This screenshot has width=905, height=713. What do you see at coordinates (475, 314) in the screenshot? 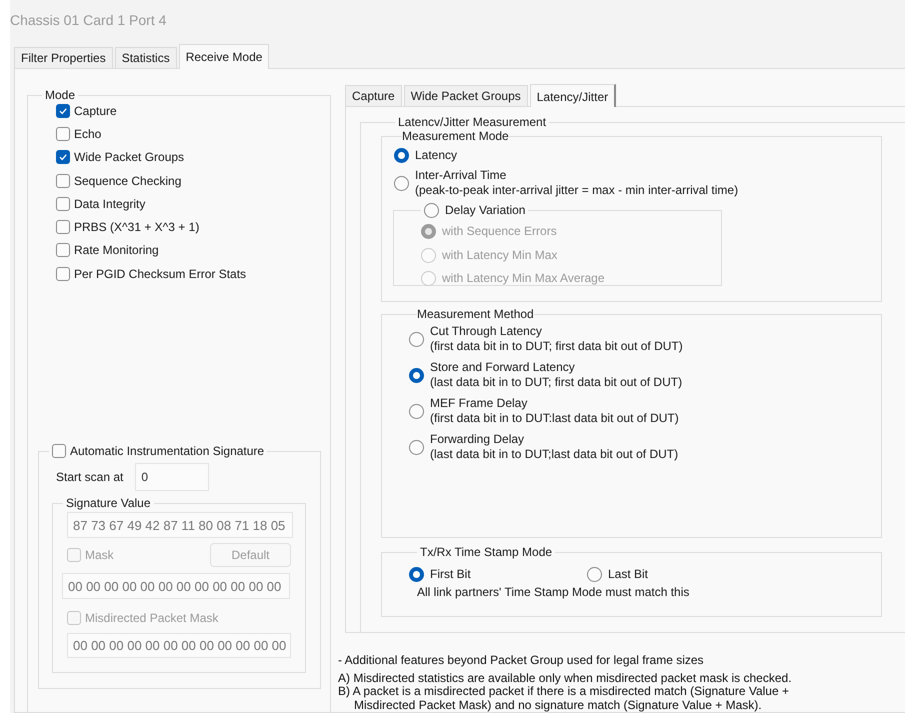
I see `group-title: Measurement Method` at bounding box center [475, 314].